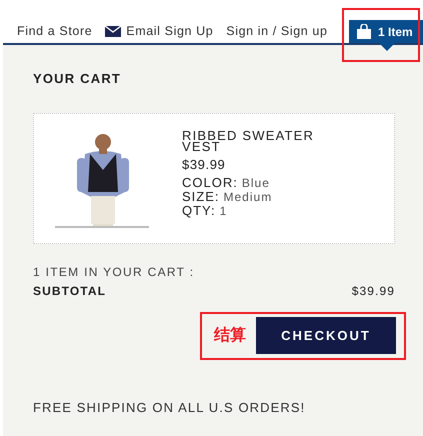  I want to click on attribute-label: COLOR:, so click(210, 182).